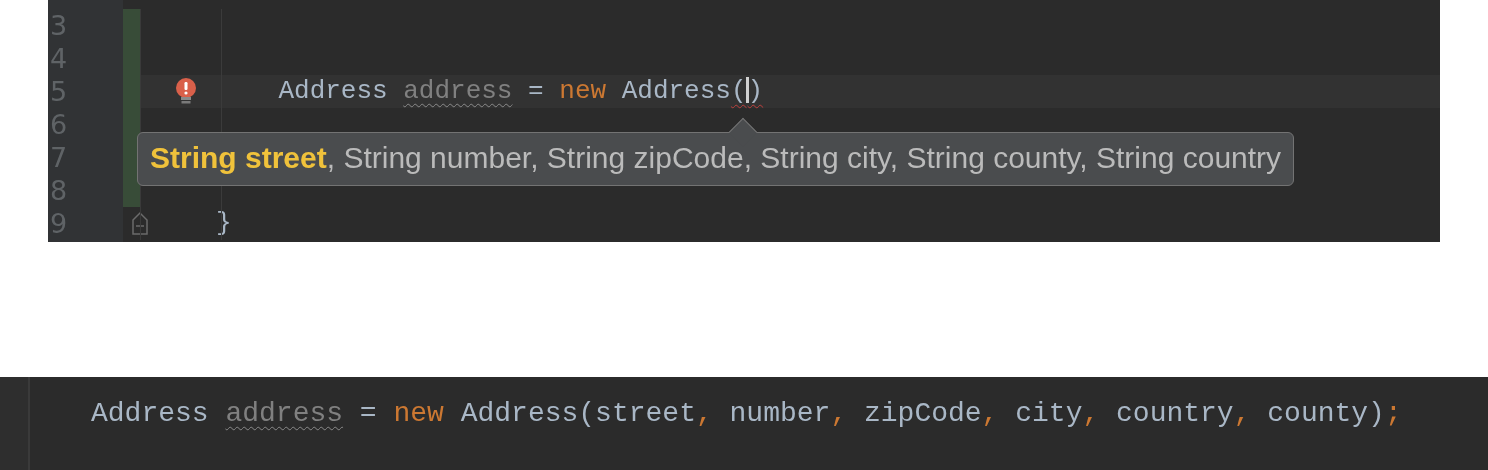 This screenshot has width=1488, height=470. Describe the element at coordinates (140, 224) in the screenshot. I see `fold-icon` at that location.